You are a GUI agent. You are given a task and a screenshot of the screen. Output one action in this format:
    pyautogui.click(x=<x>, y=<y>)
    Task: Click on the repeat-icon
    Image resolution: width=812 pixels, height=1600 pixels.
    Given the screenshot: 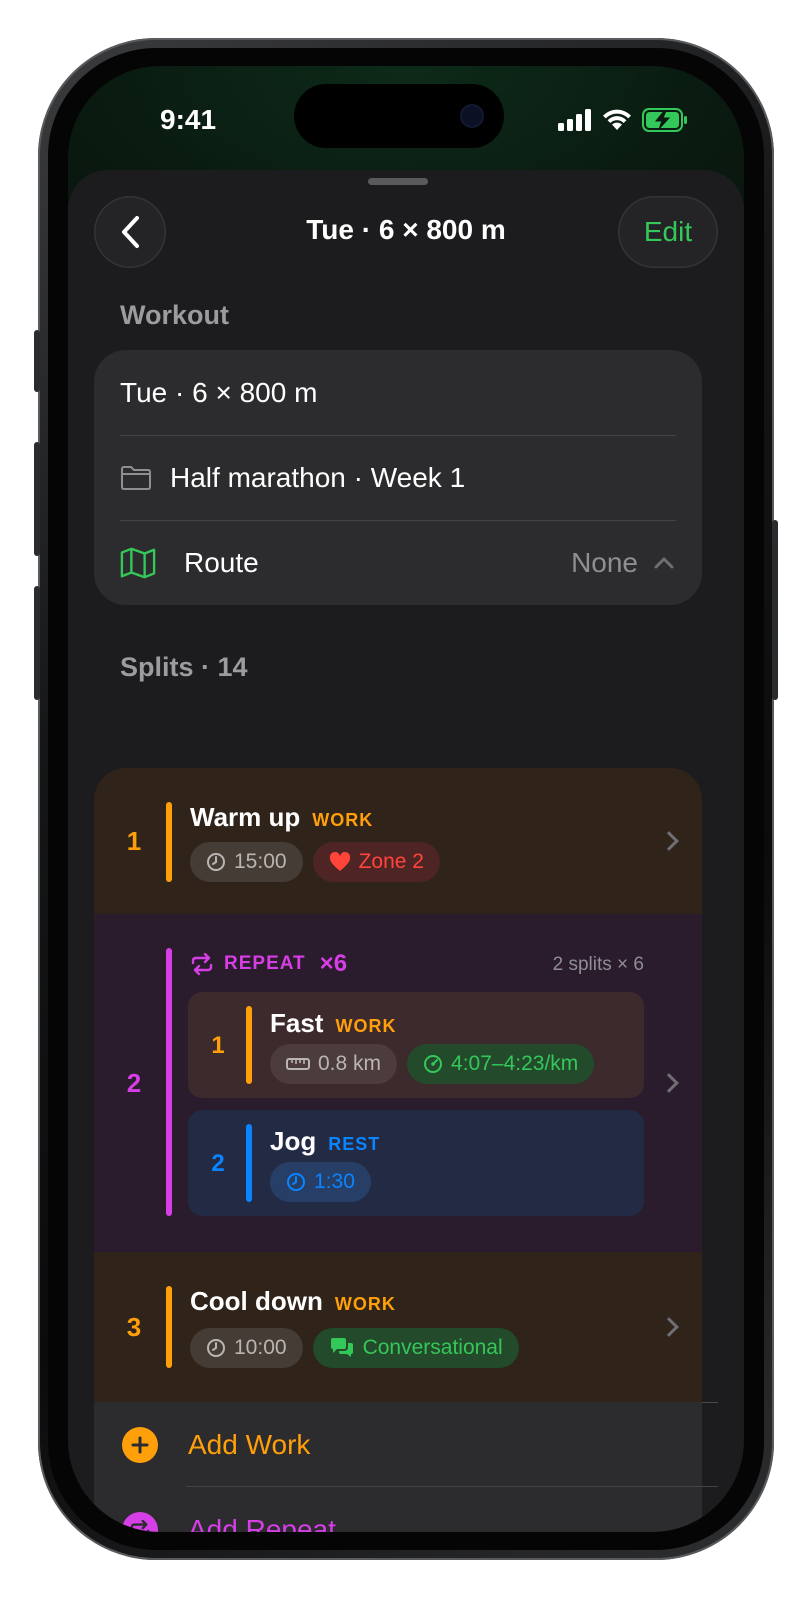 What is the action you would take?
    pyautogui.click(x=202, y=964)
    